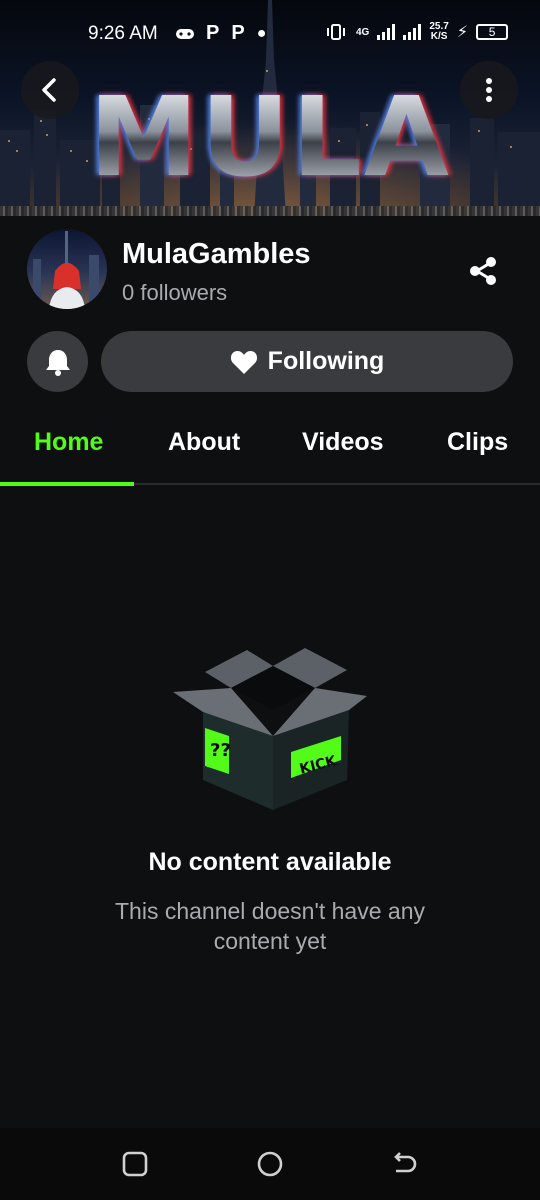 The width and height of the screenshot is (540, 1200). I want to click on p-app-icon-2: P, so click(238, 33).